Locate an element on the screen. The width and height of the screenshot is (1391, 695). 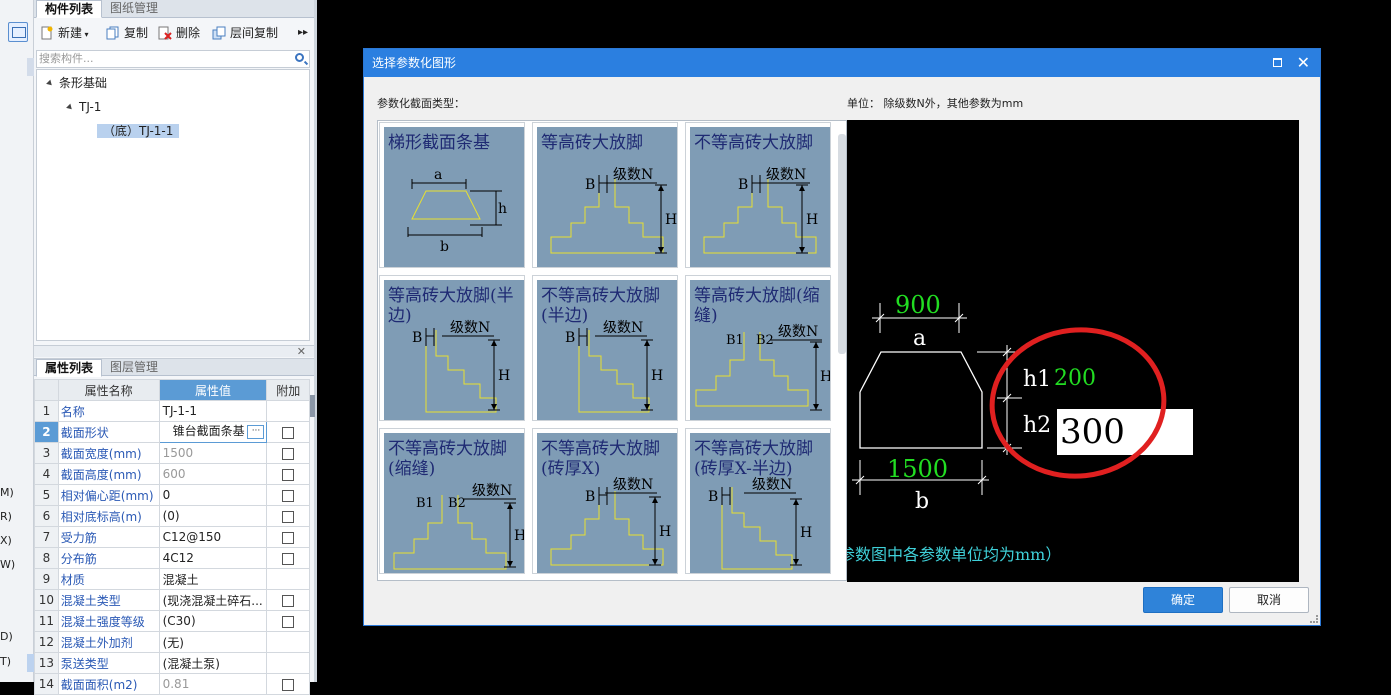
tree-node-strip-foundation: 条形基础 is located at coordinates (76, 83).